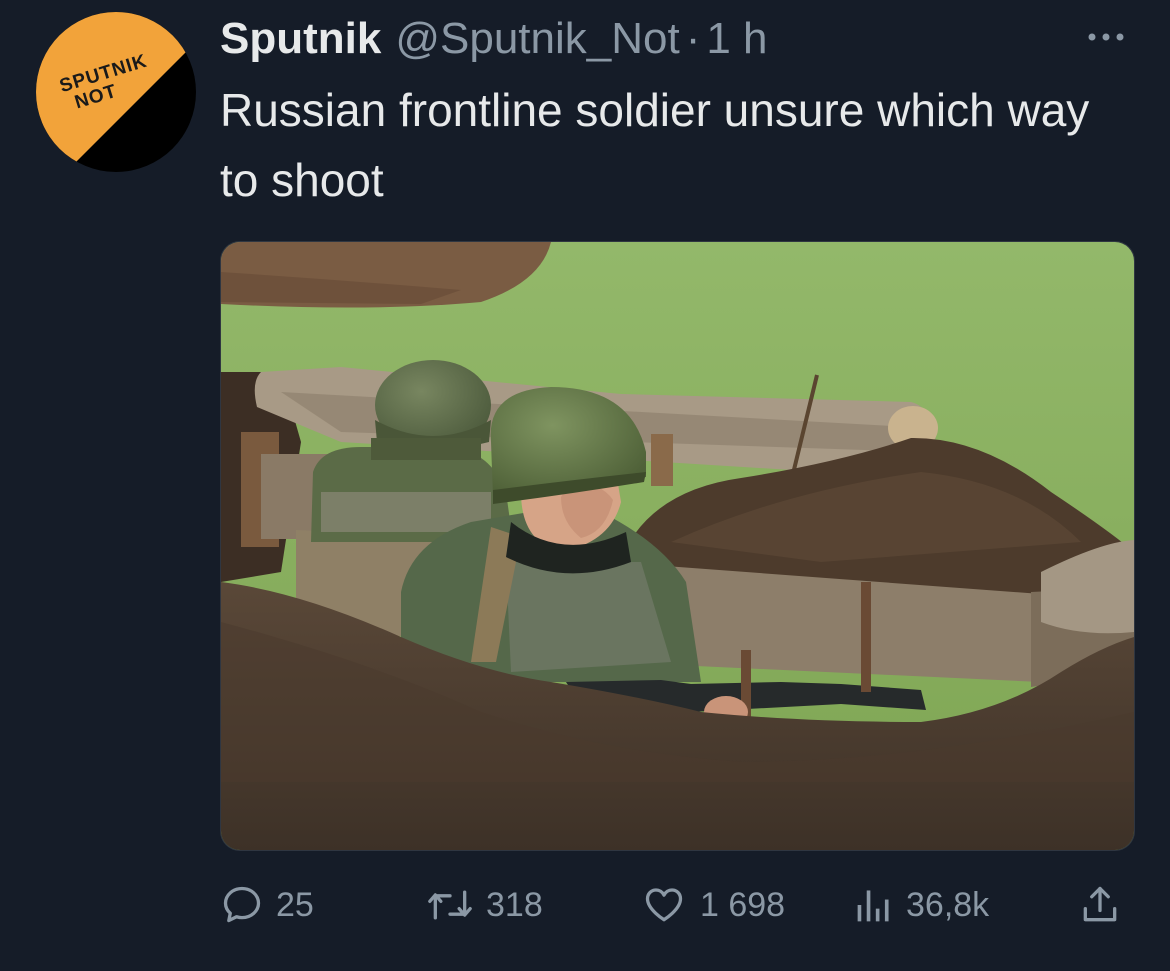 The image size is (1170, 971). I want to click on author-display-name: Sputnik, so click(300, 39).